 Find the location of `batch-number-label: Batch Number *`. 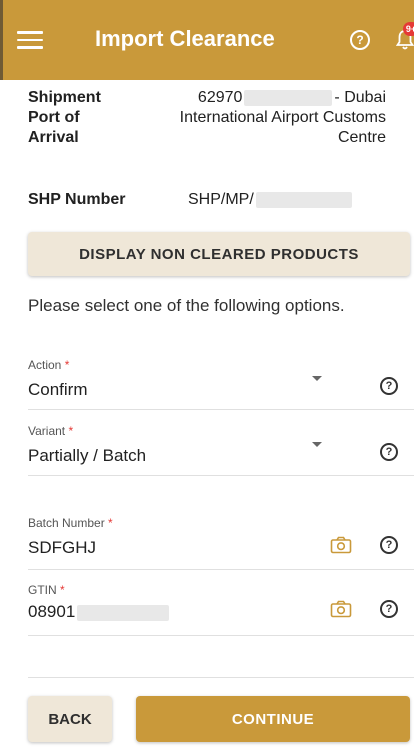

batch-number-label: Batch Number * is located at coordinates (70, 523).